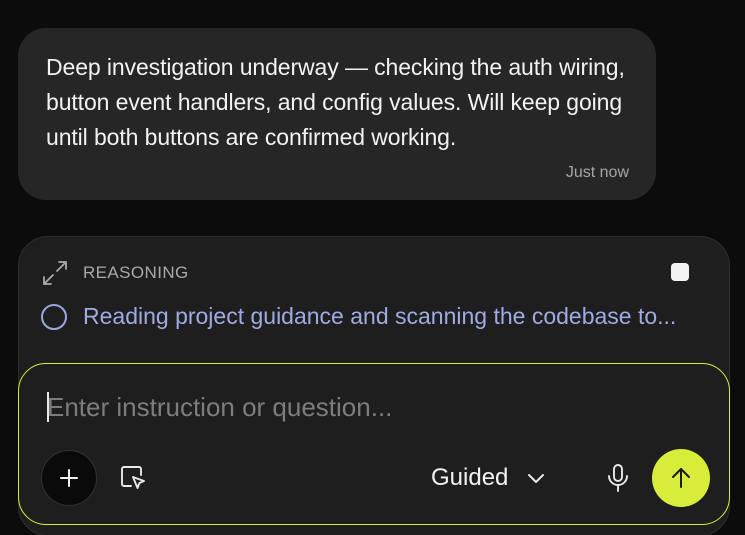  Describe the element at coordinates (680, 272) in the screenshot. I see `stop-square-icon` at that location.